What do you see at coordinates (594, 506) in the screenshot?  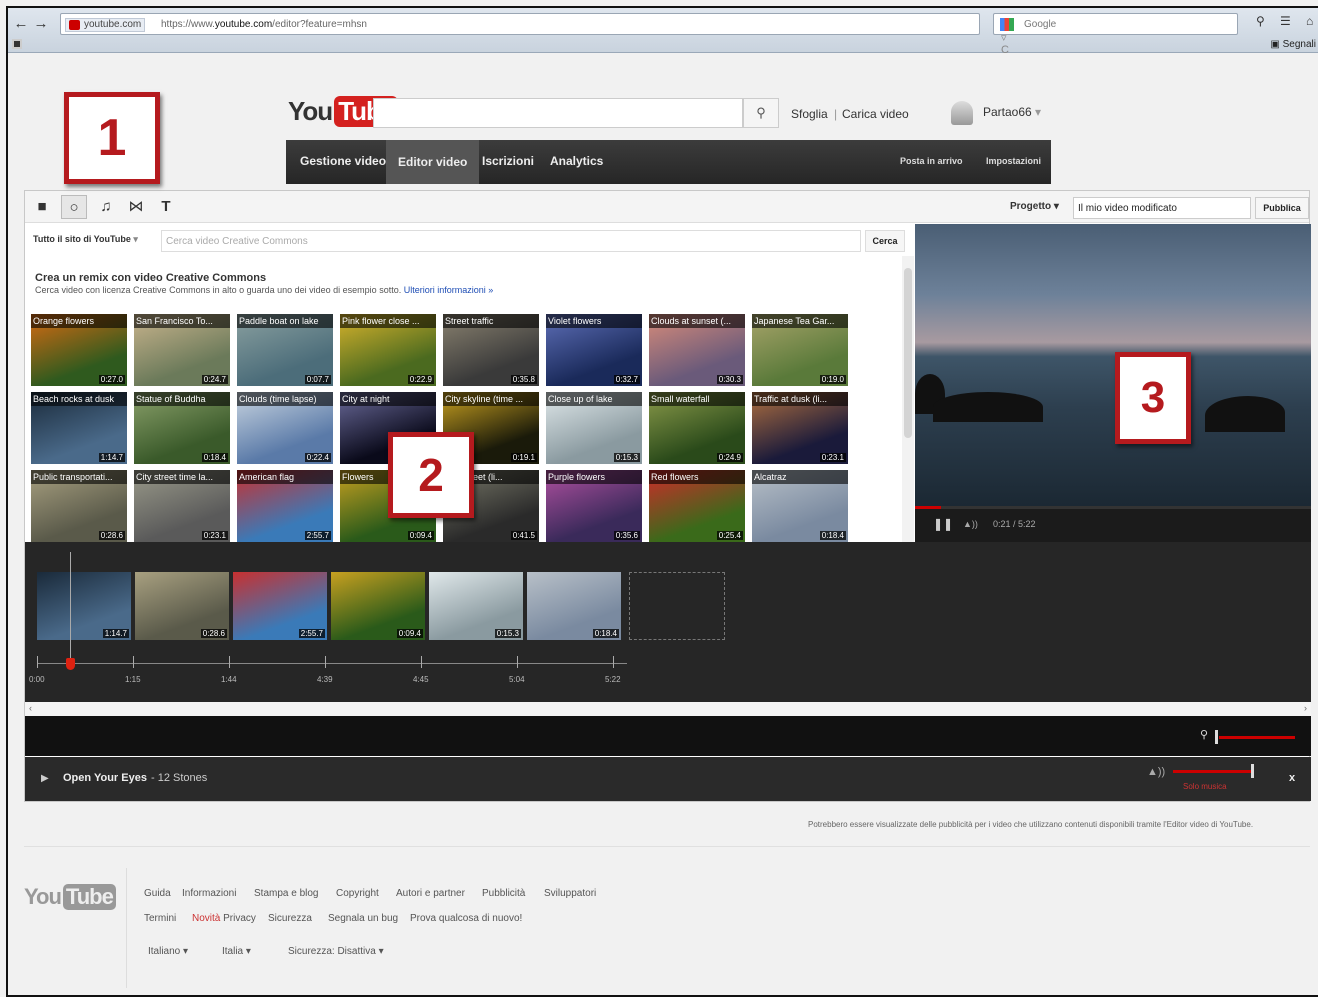 I see `video-thumbnail: Purple flowers 0:35.6` at bounding box center [594, 506].